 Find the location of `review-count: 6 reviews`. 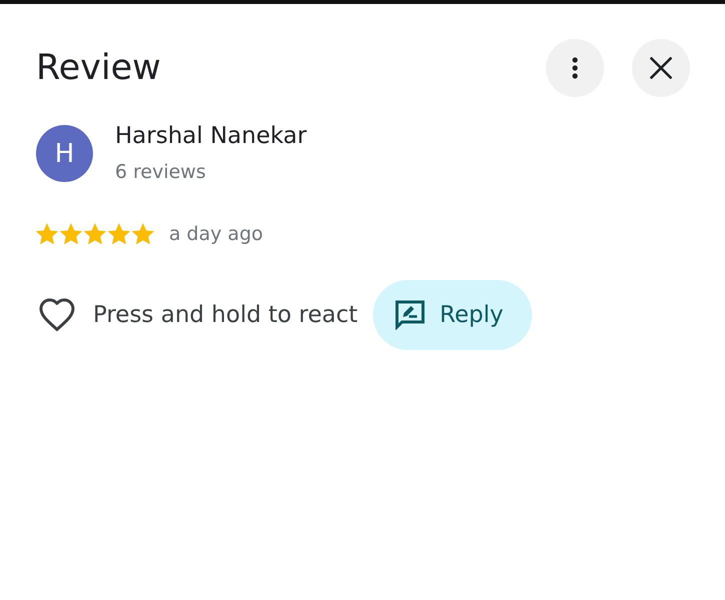

review-count: 6 reviews is located at coordinates (161, 172).